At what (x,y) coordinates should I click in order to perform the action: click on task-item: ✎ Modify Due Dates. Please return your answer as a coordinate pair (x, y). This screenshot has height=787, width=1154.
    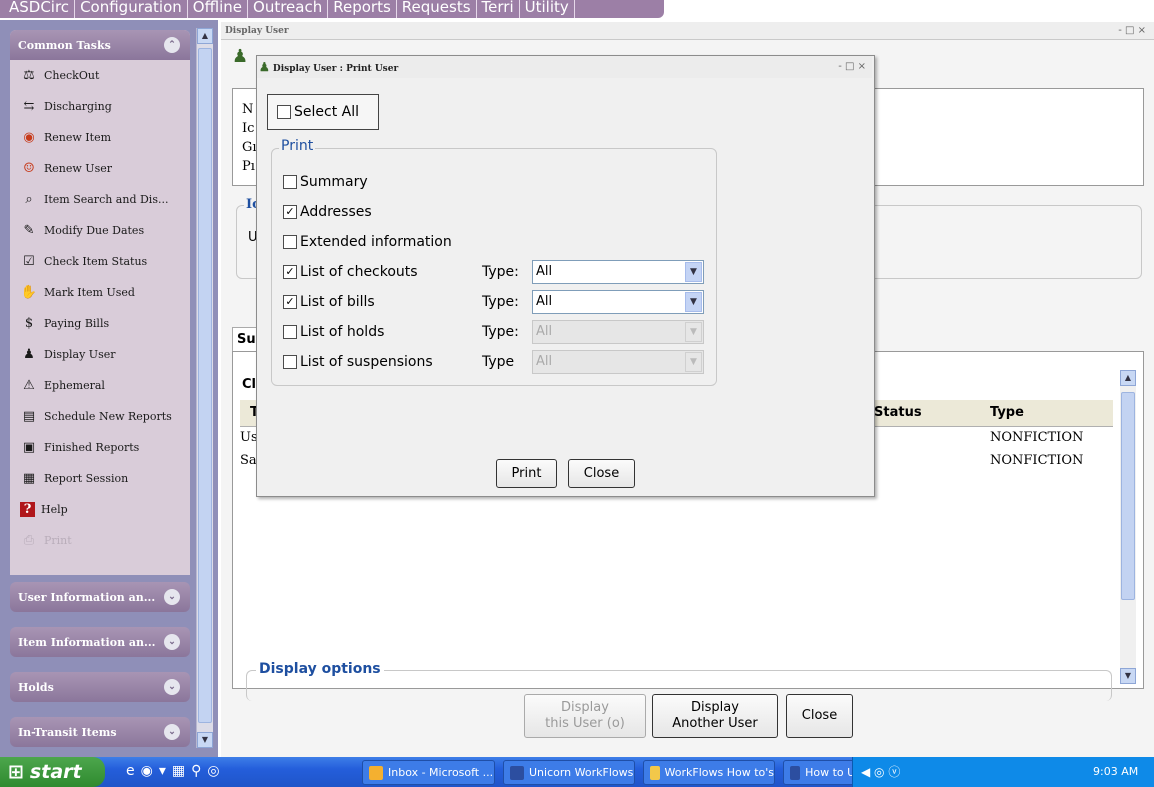
    Looking at the image, I should click on (100, 230).